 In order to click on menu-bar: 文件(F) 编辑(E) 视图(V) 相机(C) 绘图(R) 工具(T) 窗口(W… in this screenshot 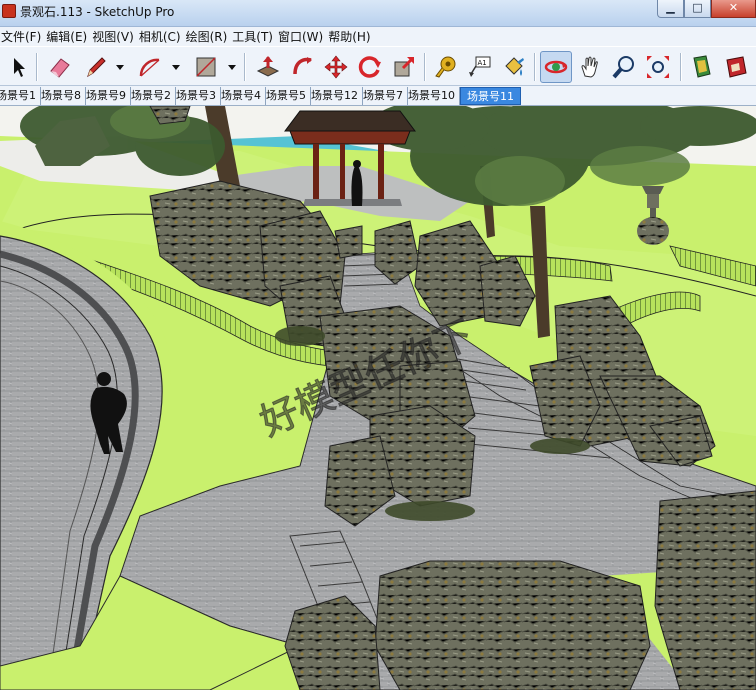, I will do `click(378, 36)`.